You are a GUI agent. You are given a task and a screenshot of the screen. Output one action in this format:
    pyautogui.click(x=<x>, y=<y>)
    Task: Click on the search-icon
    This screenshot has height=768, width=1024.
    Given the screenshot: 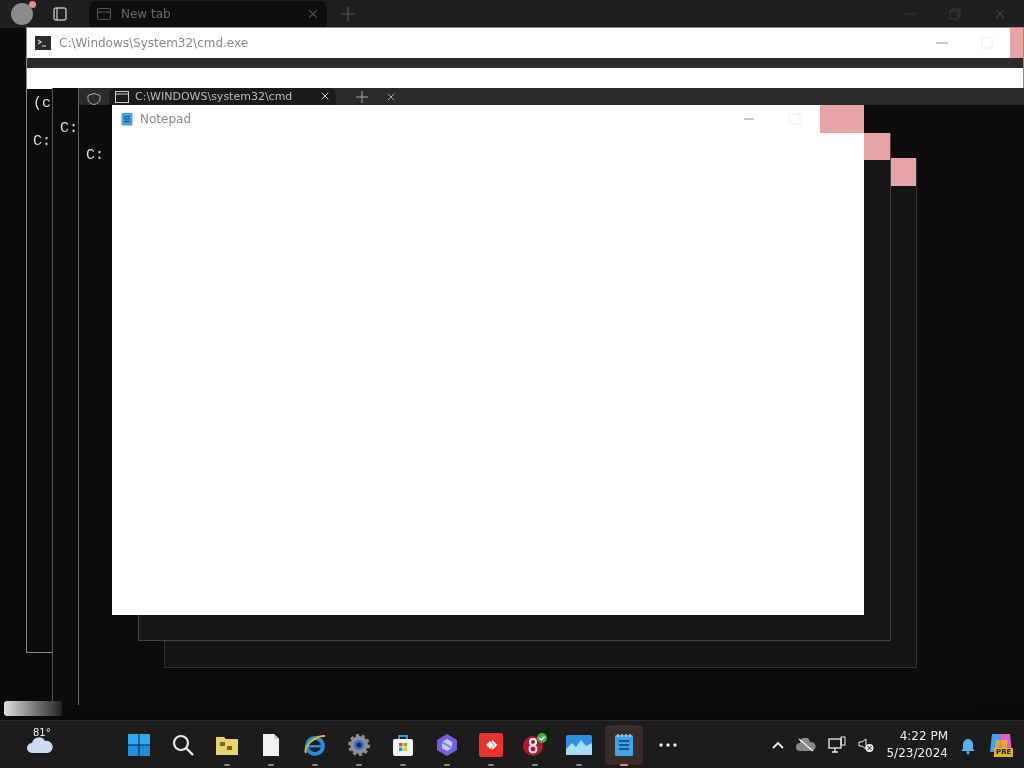 What is the action you would take?
    pyautogui.click(x=183, y=745)
    